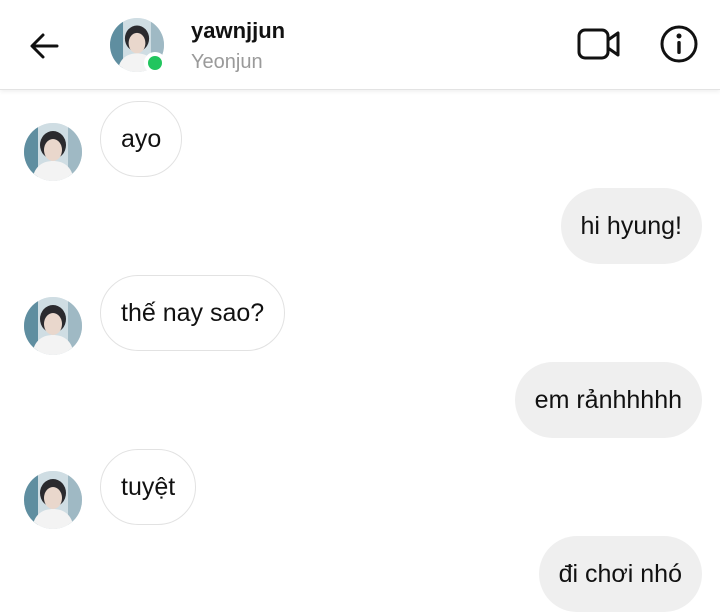 This screenshot has height=616, width=720. Describe the element at coordinates (631, 226) in the screenshot. I see `message-bubble-outgoing: hi hyung!` at that location.